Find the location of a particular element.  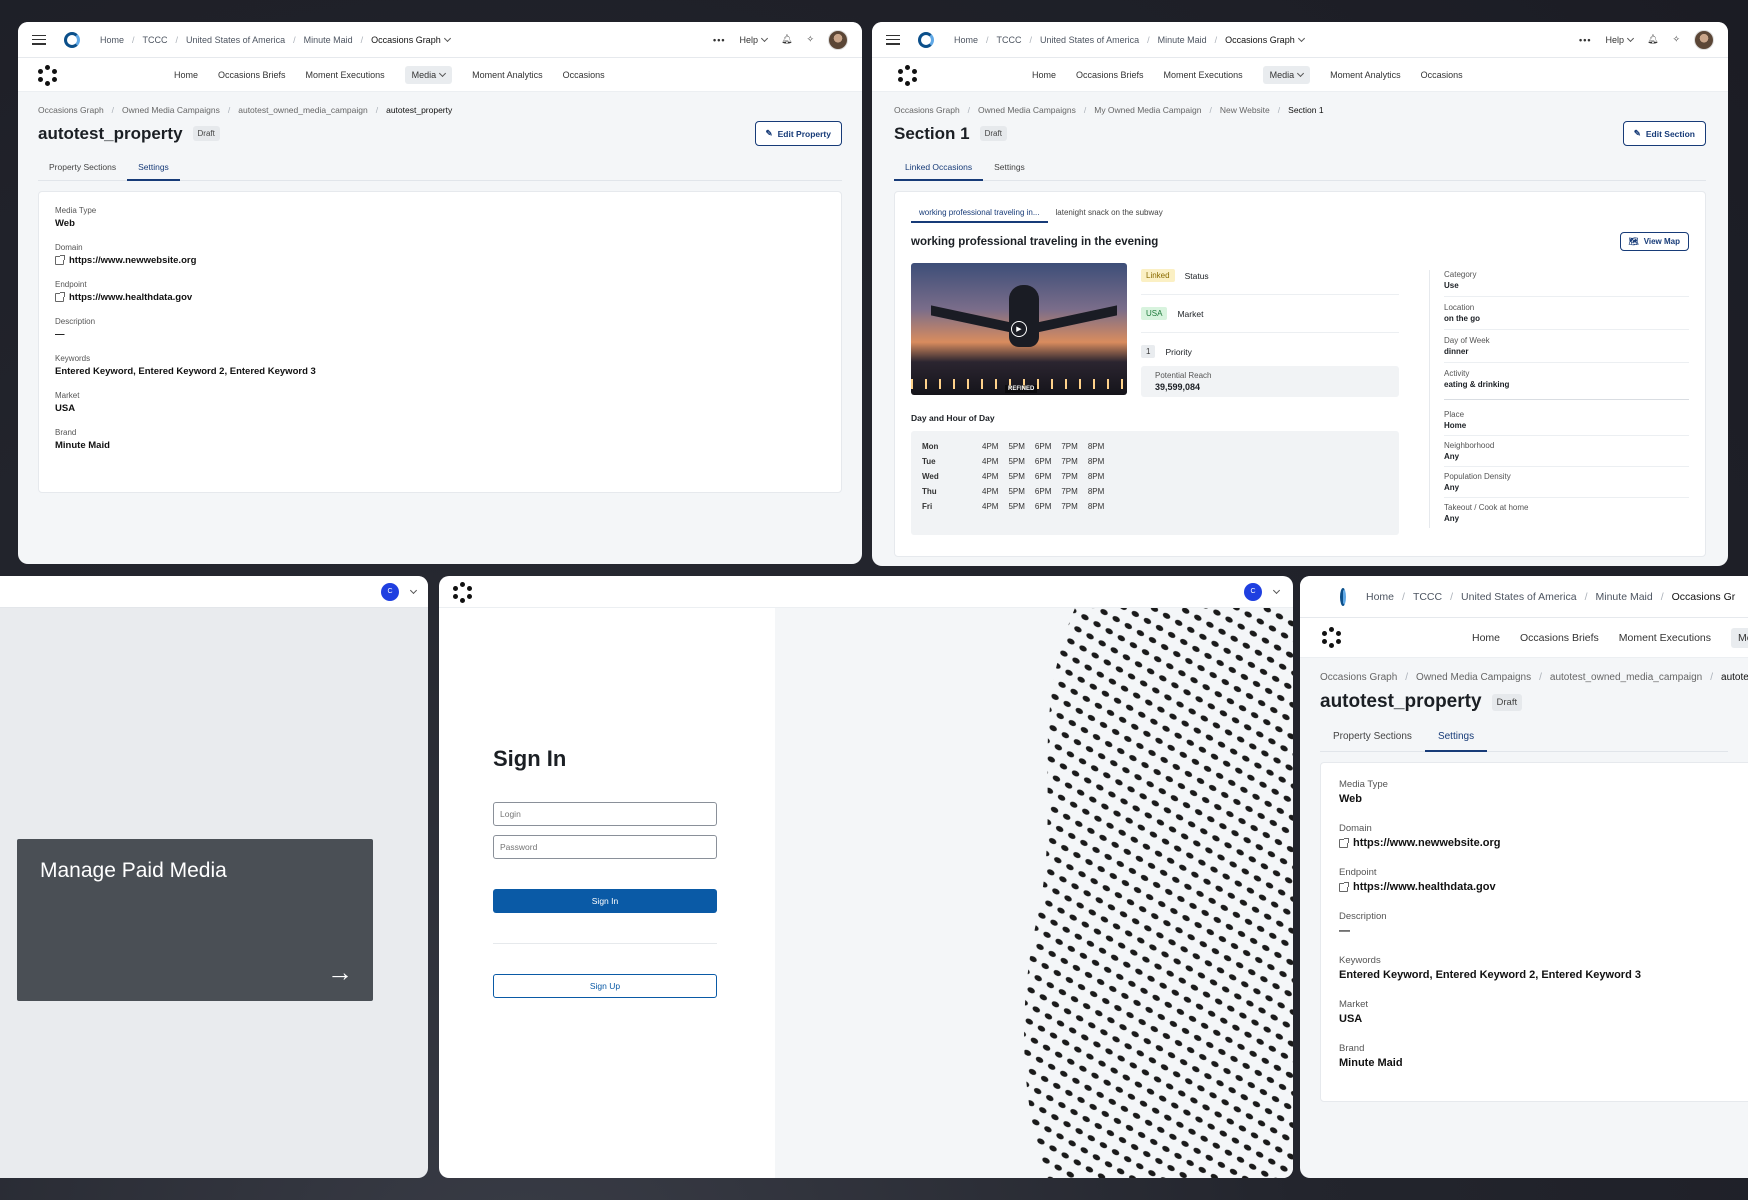

tab-occasion-2: latenight snack on the subway is located at coordinates (1109, 213).